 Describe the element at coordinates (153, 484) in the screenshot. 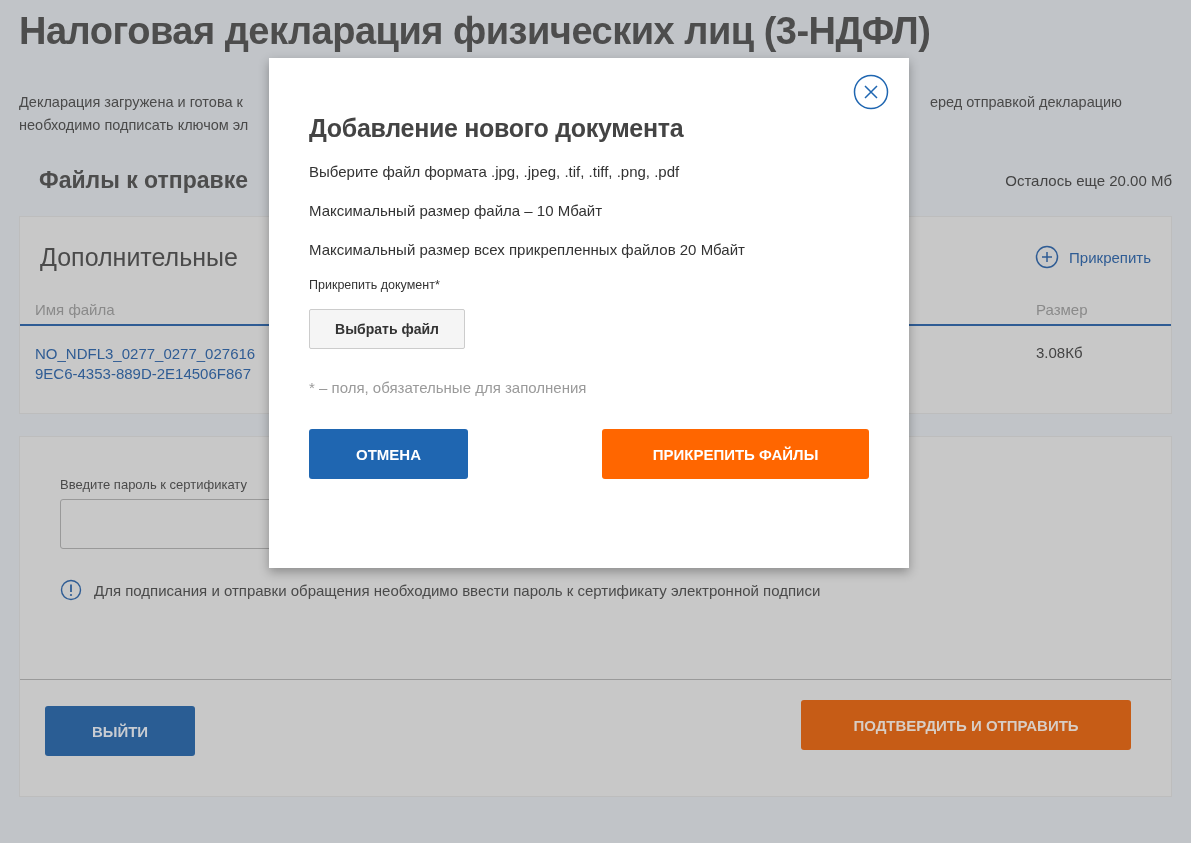

I see `field-label: Введите пароль к сертификату` at that location.